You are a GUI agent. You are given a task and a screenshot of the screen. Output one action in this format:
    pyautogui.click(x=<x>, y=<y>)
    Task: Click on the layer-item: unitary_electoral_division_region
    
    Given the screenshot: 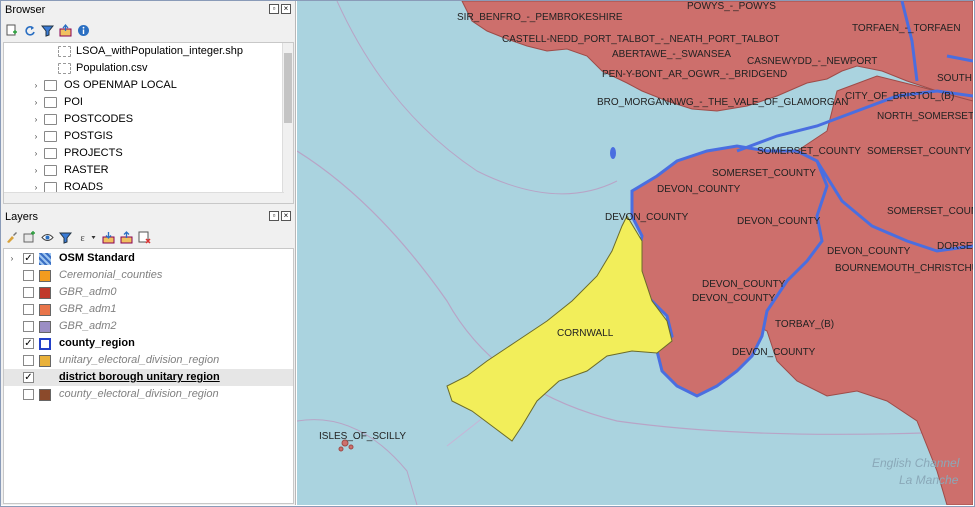 What is the action you would take?
    pyautogui.click(x=148, y=360)
    